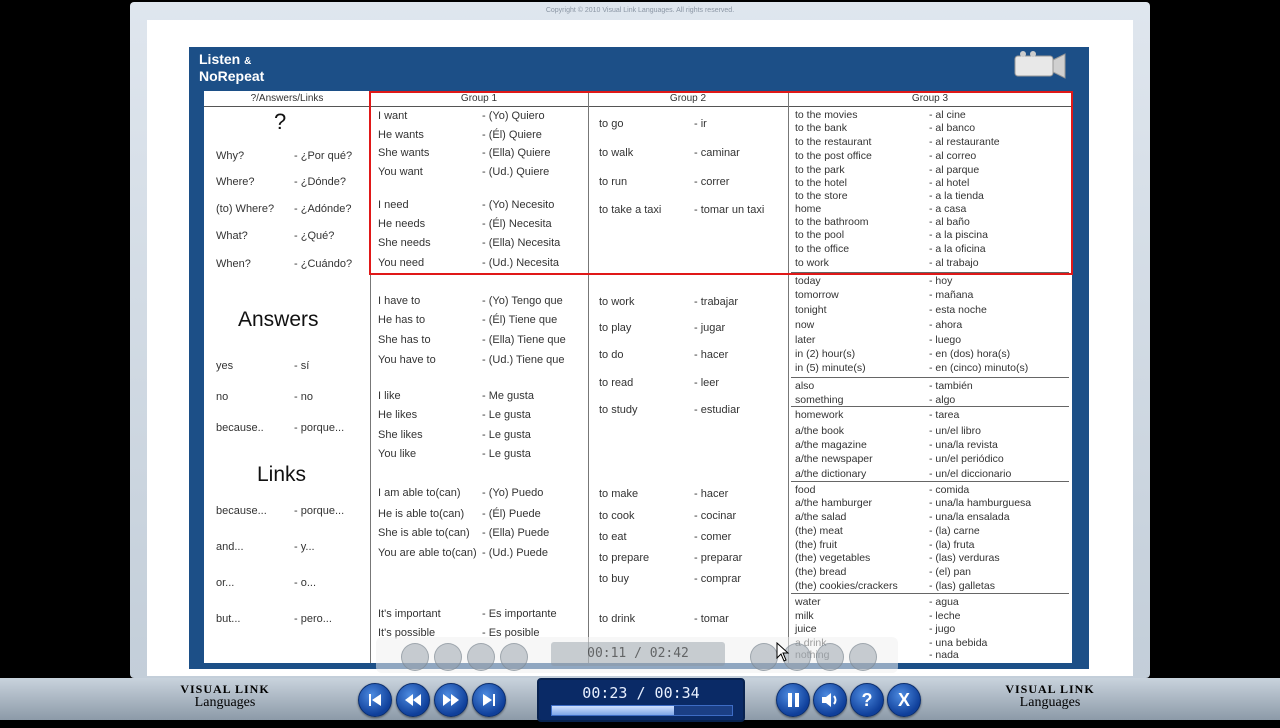 The width and height of the screenshot is (1280, 728). What do you see at coordinates (717, 410) in the screenshot?
I see `spanish-term: - estudiar` at bounding box center [717, 410].